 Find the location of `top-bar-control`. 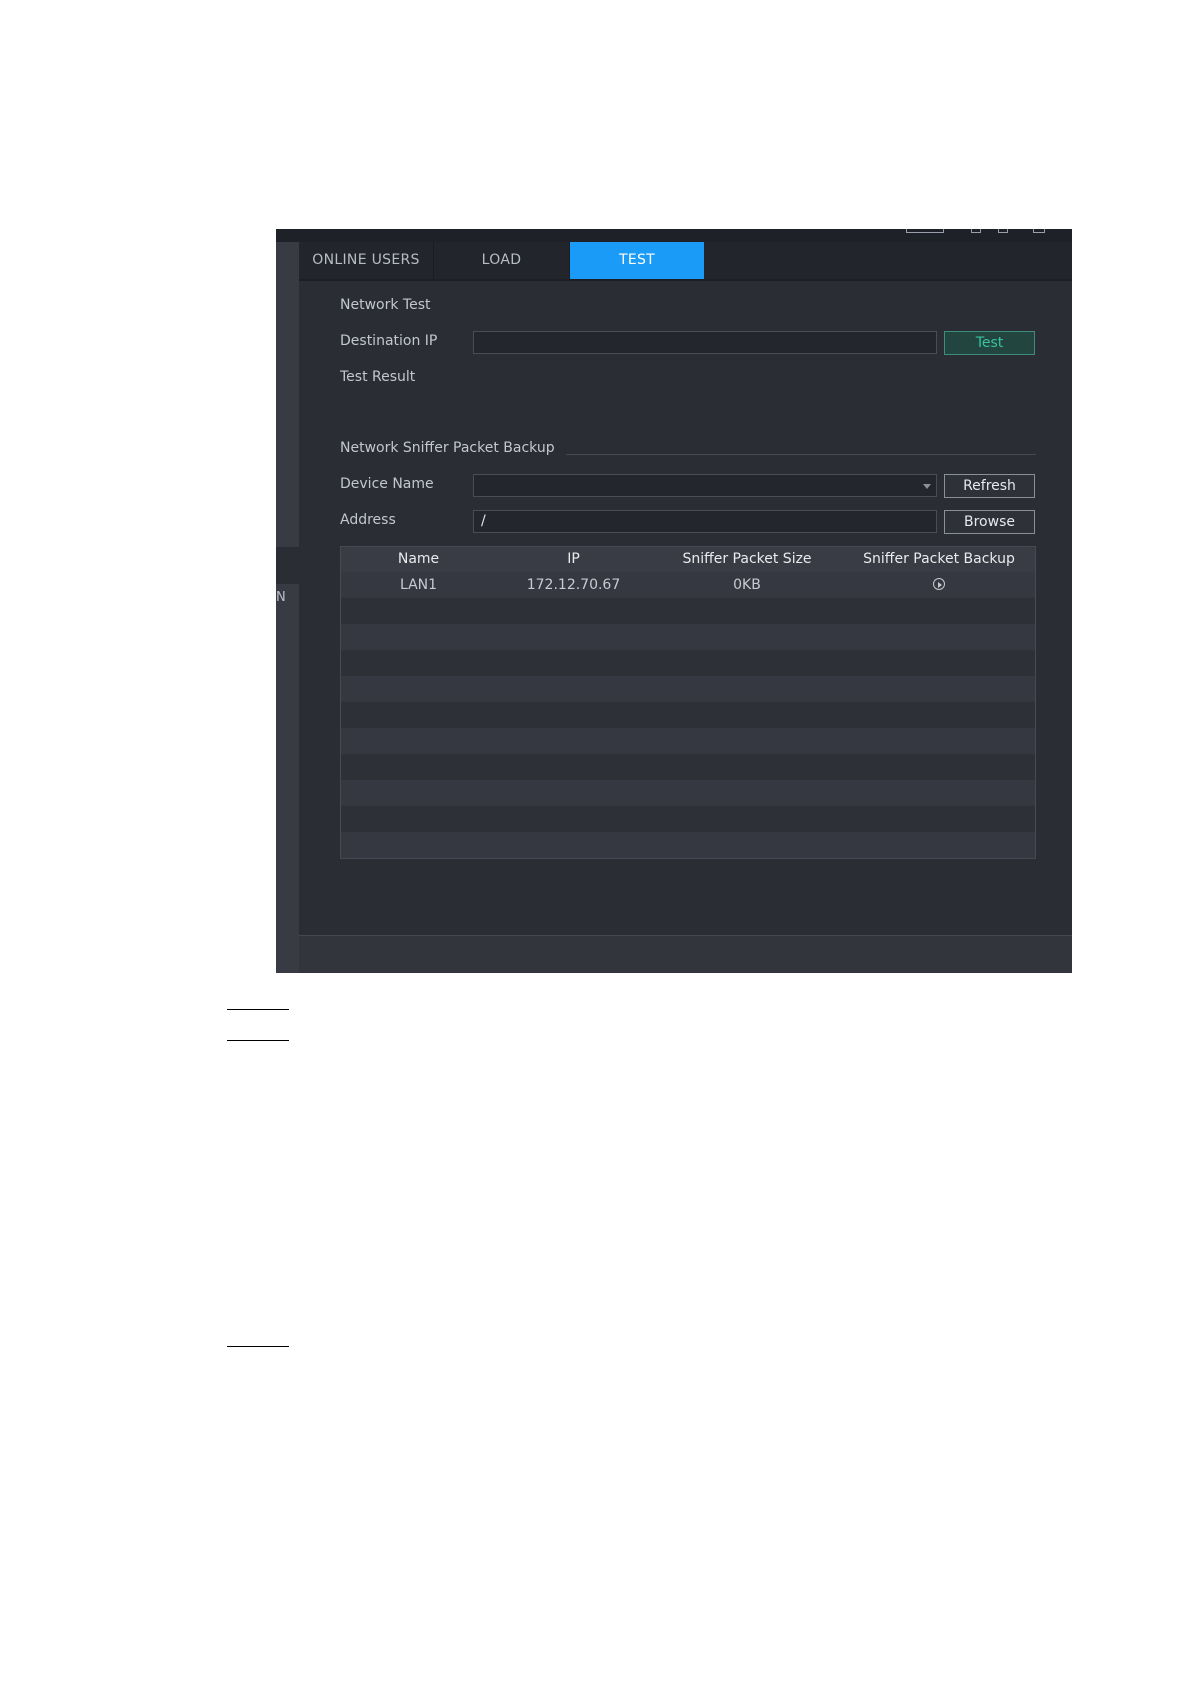

top-bar-control is located at coordinates (925, 231).